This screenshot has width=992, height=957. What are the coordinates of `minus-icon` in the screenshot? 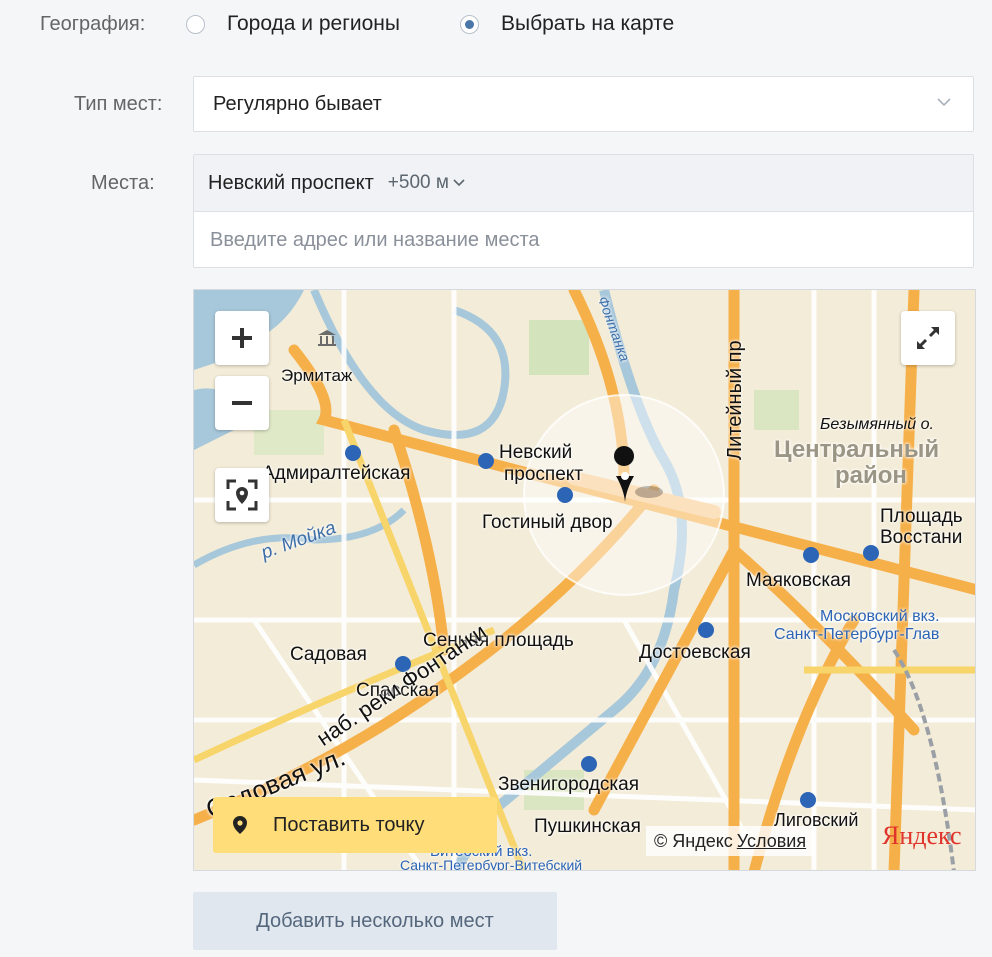 It's located at (242, 403).